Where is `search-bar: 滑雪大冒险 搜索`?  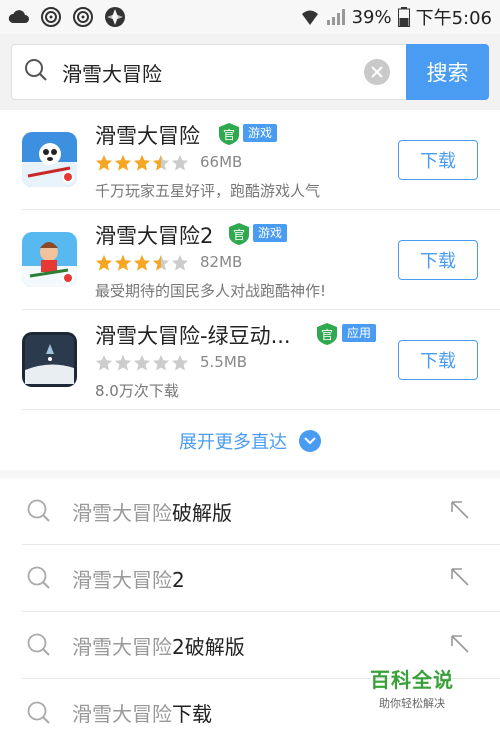 search-bar: 滑雪大冒险 搜索 is located at coordinates (250, 72).